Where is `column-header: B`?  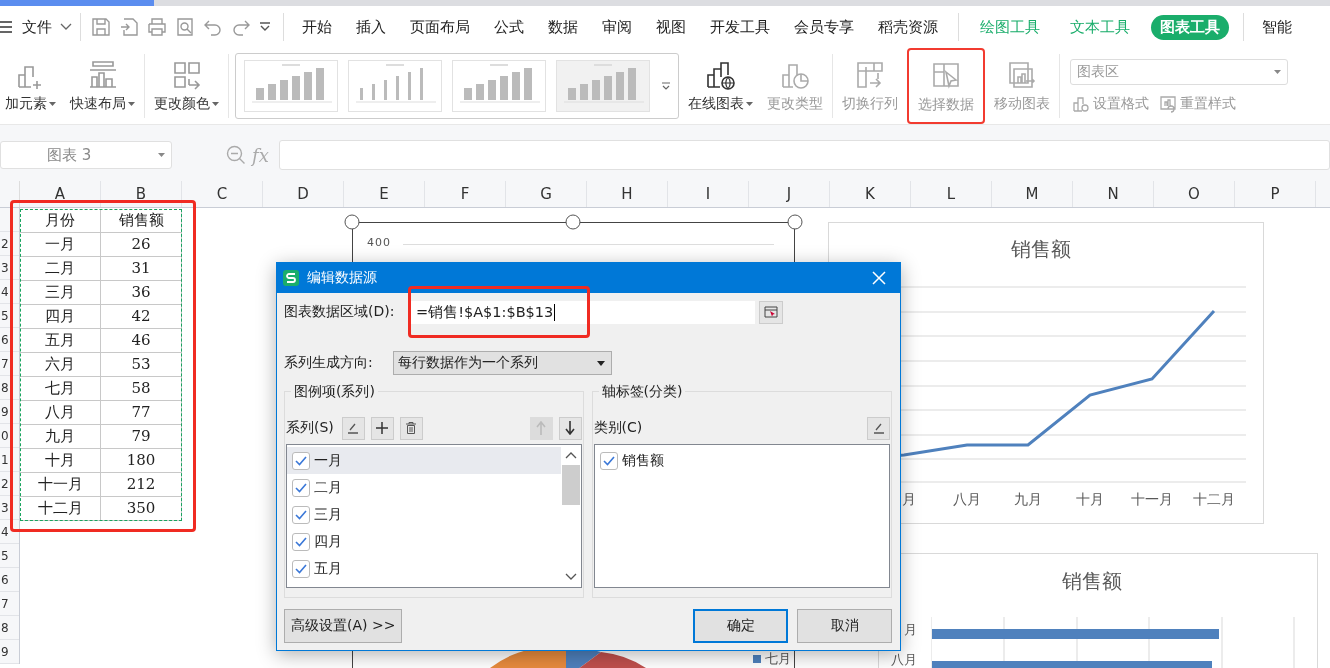
column-header: B is located at coordinates (141, 194).